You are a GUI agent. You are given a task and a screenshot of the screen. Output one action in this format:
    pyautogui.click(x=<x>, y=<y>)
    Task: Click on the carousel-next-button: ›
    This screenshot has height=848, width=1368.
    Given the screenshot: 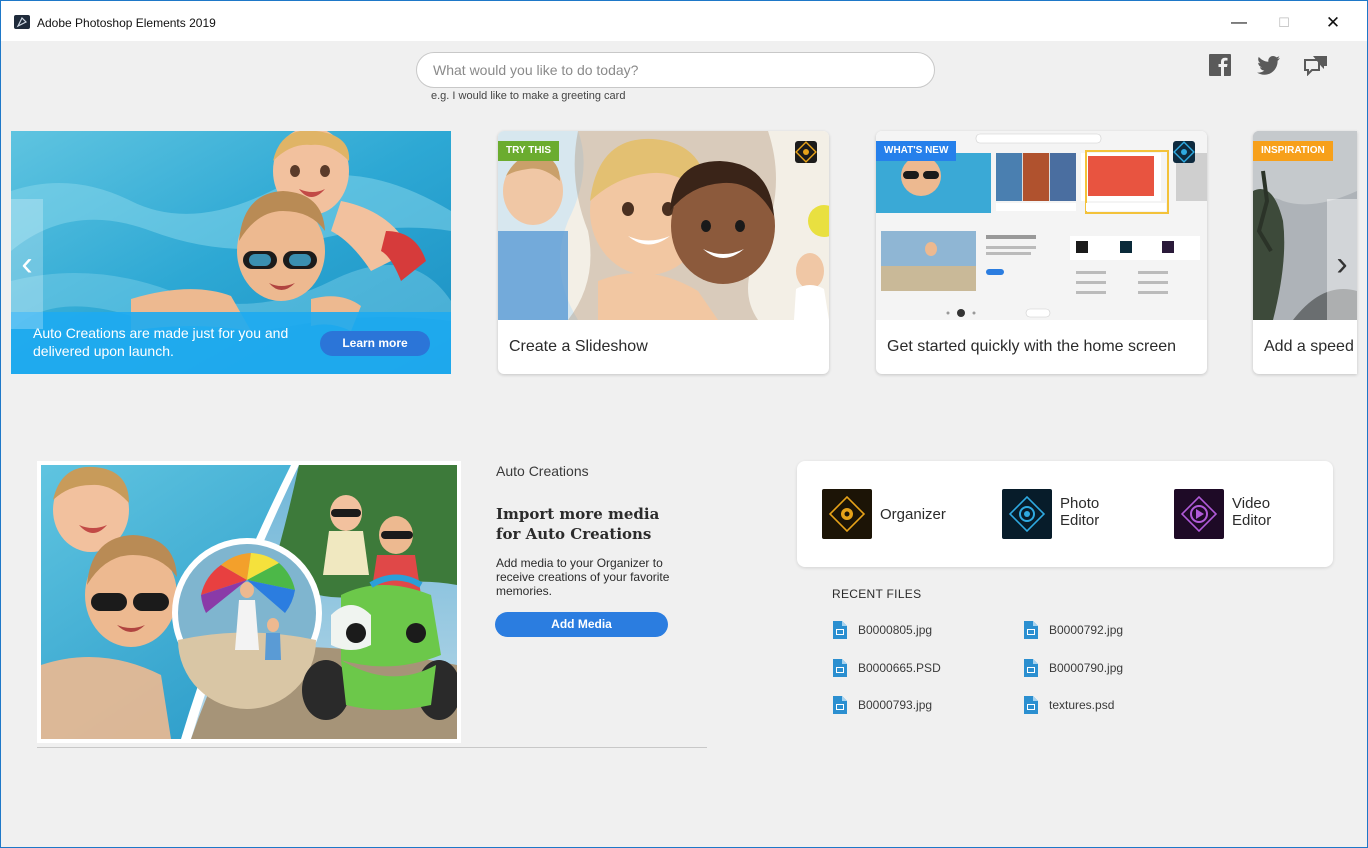 What is the action you would take?
    pyautogui.click(x=1342, y=264)
    